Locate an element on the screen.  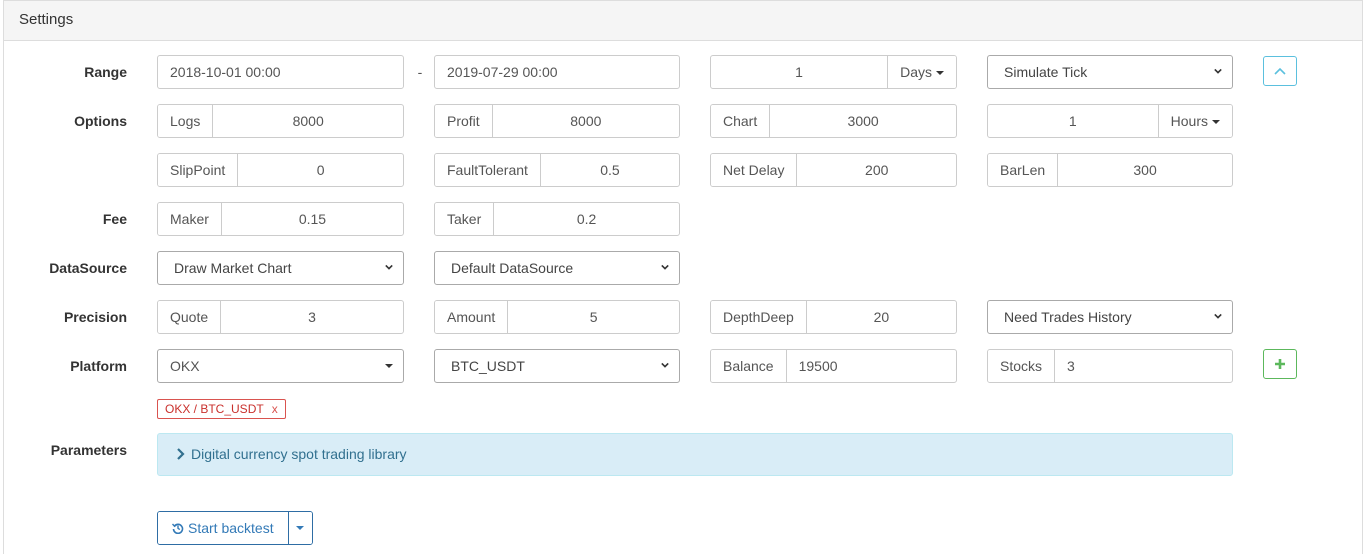
library-panel-toggle: Digital currency spot trading library is located at coordinates (695, 454).